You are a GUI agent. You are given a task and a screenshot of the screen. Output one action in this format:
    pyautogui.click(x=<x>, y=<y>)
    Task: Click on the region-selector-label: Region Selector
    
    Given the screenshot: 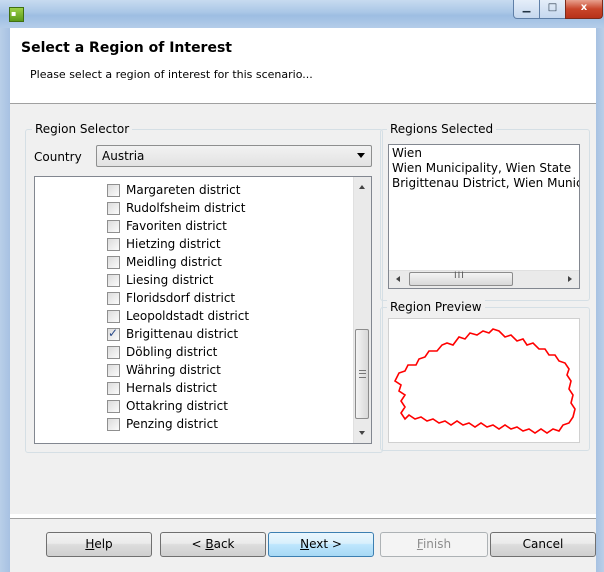 What is the action you would take?
    pyautogui.click(x=82, y=129)
    